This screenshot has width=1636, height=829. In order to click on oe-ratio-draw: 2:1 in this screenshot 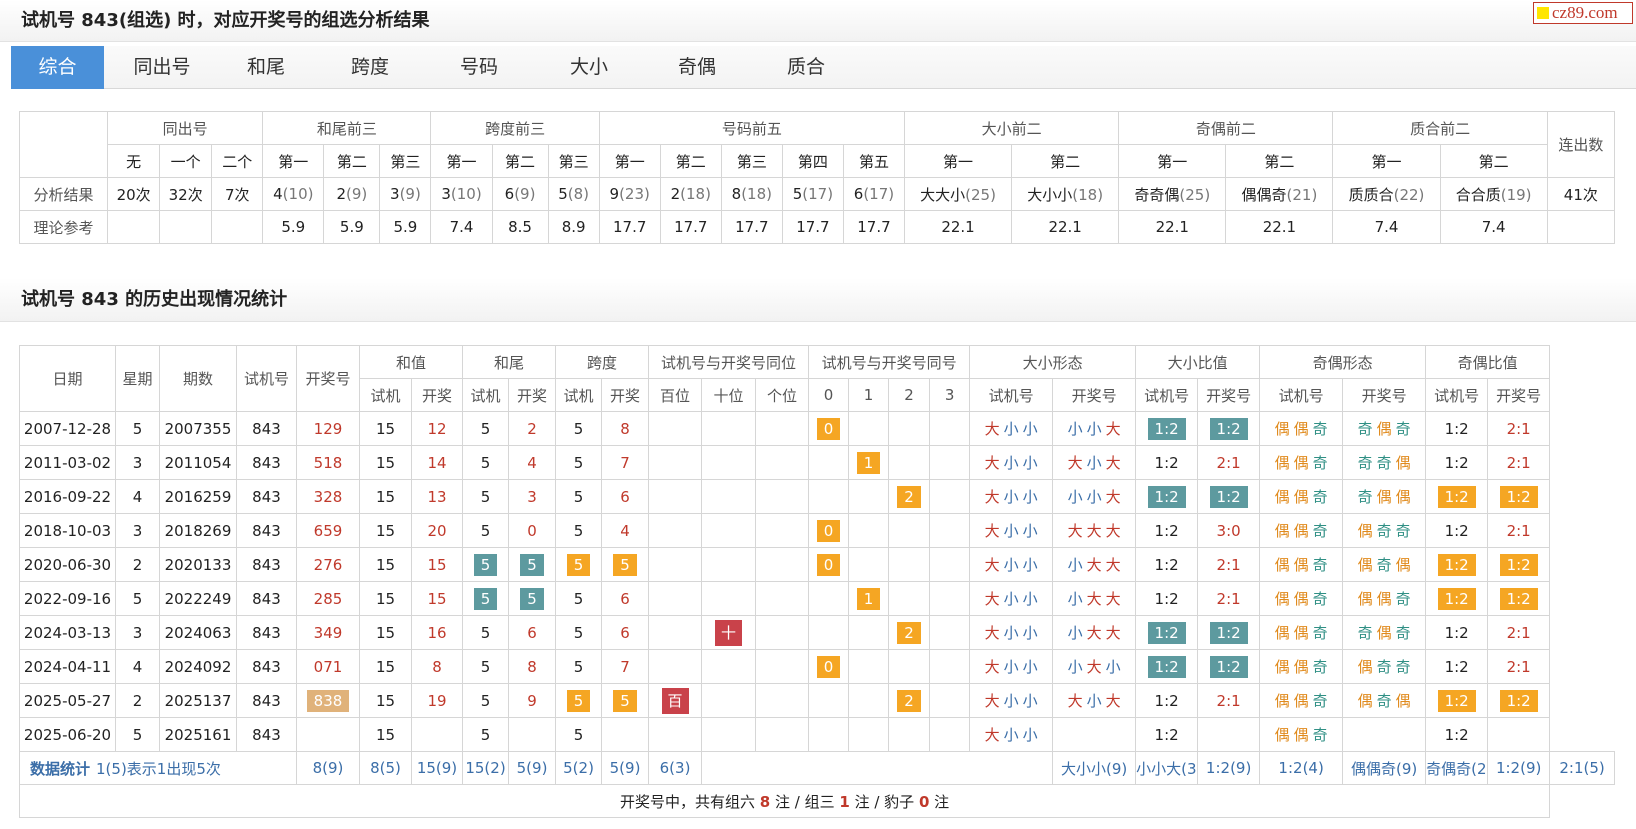, I will do `click(1519, 666)`.